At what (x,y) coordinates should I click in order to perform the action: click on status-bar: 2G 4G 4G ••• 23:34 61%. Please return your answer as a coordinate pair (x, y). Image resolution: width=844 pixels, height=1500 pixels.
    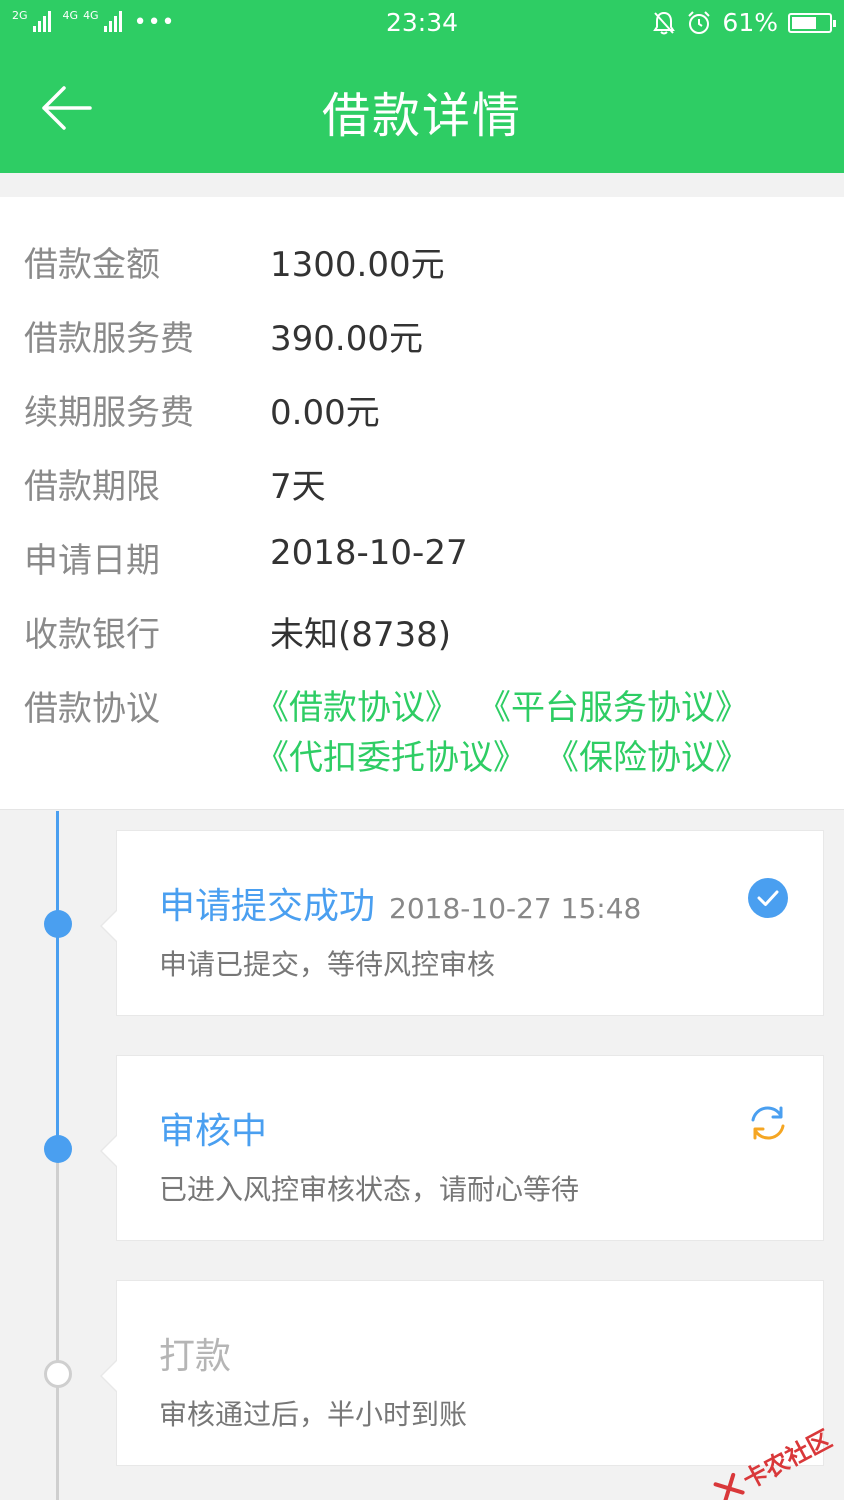
    Looking at the image, I should click on (422, 23).